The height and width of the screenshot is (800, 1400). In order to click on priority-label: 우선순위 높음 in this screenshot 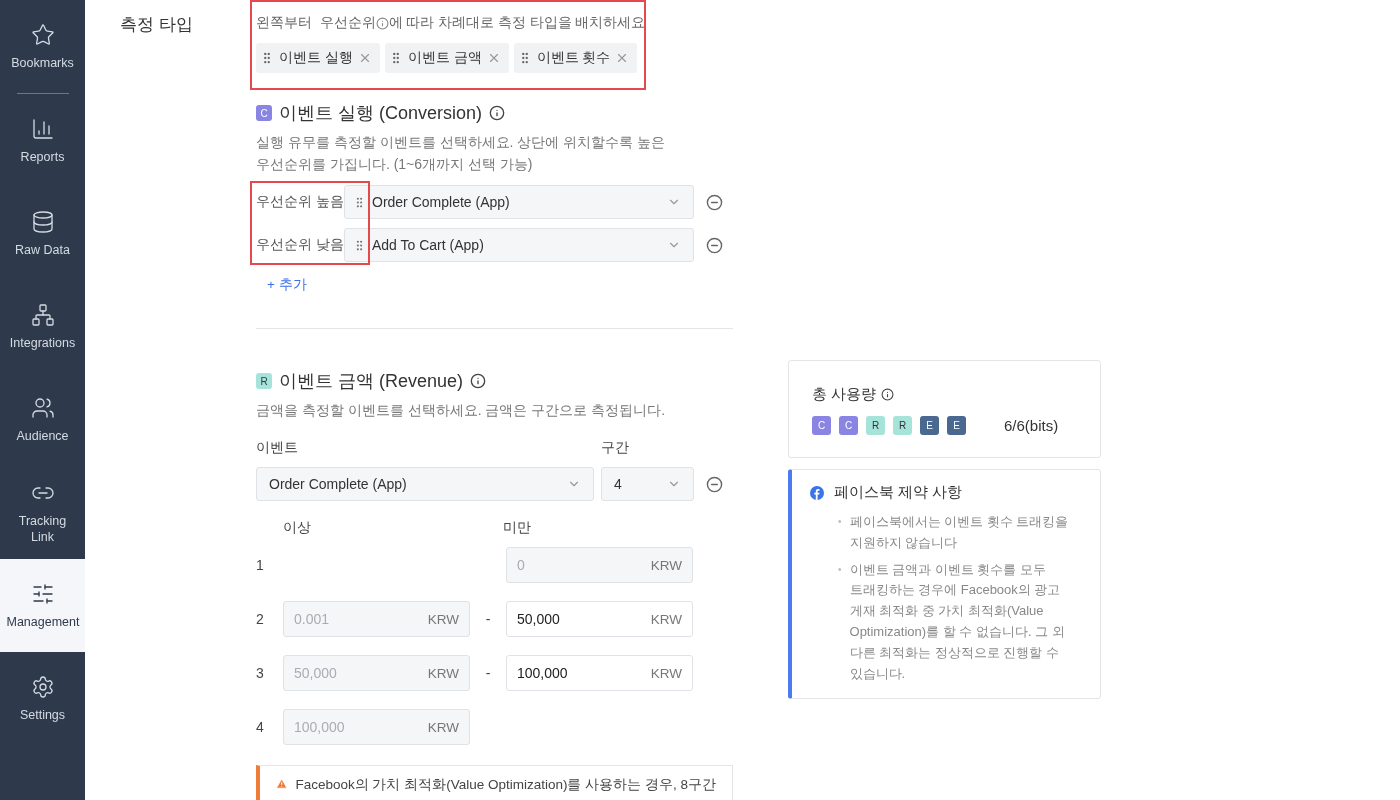, I will do `click(300, 202)`.